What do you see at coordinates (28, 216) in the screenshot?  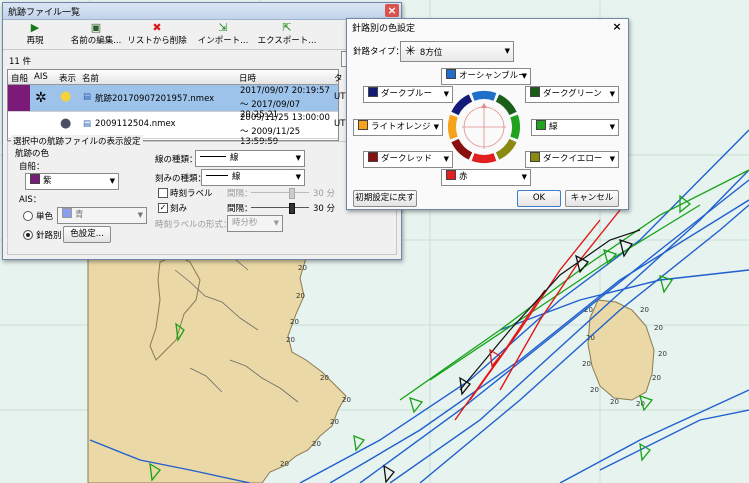 I see `single-color-radio` at bounding box center [28, 216].